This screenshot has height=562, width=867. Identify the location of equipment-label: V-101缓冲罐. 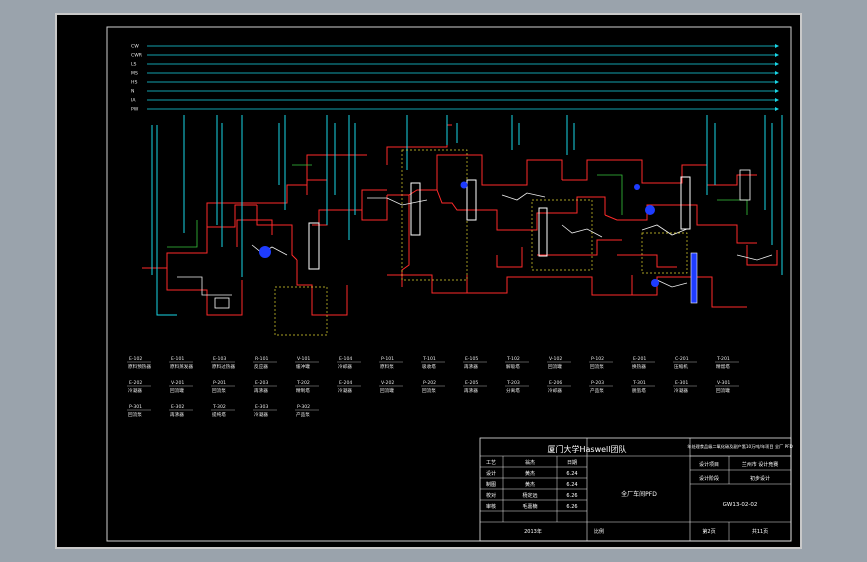
(307, 363).